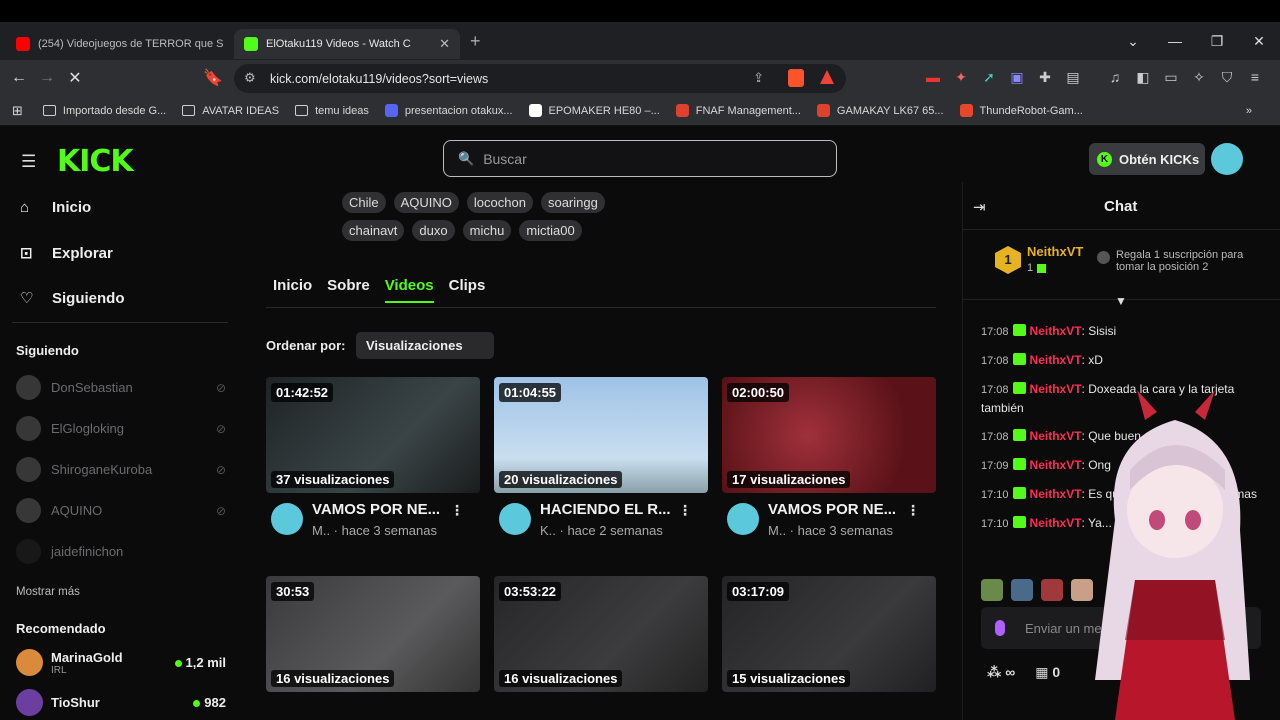 The height and width of the screenshot is (720, 1280). What do you see at coordinates (230, 111) in the screenshot?
I see `bookmark-item: AVATAR IDEAS` at bounding box center [230, 111].